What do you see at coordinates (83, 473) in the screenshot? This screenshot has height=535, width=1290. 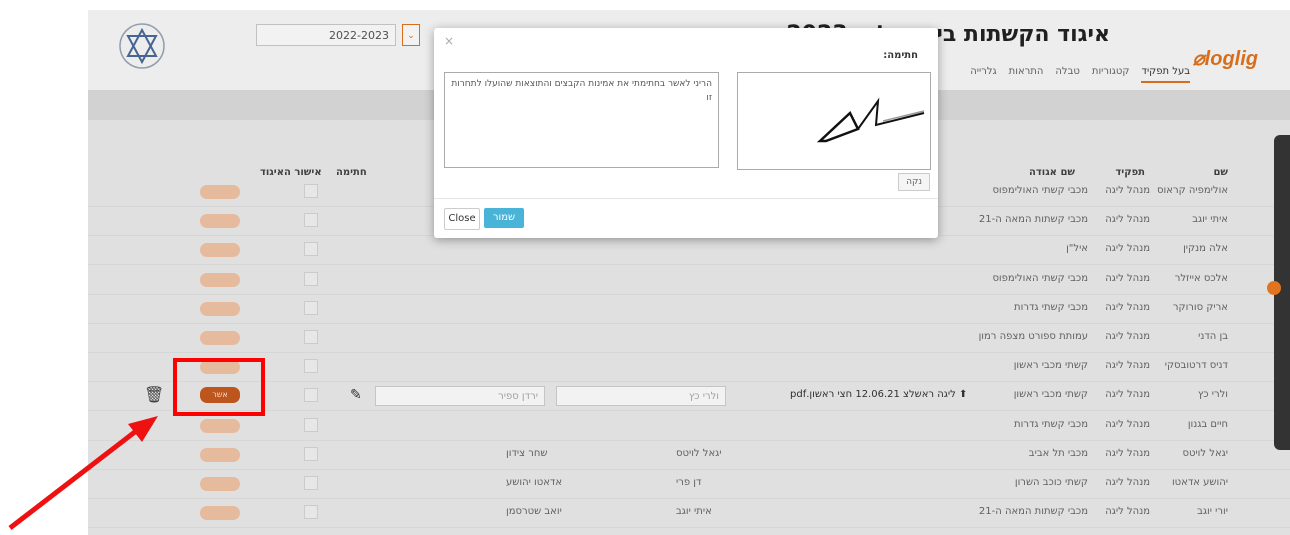 I see `pointer-arrow` at bounding box center [83, 473].